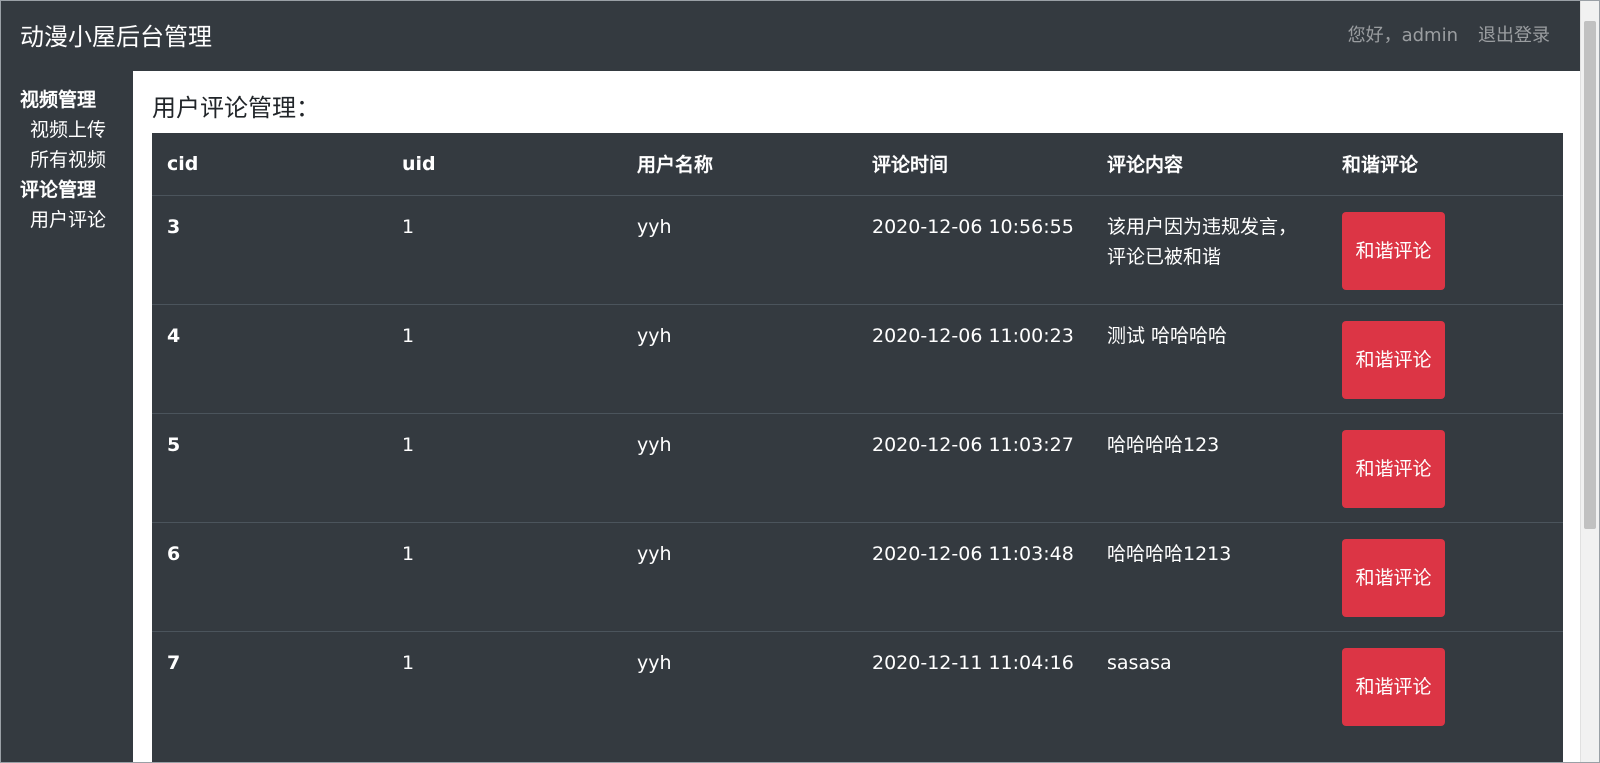  Describe the element at coordinates (1445, 164) in the screenshot. I see `header-action: 和谐评论` at that location.